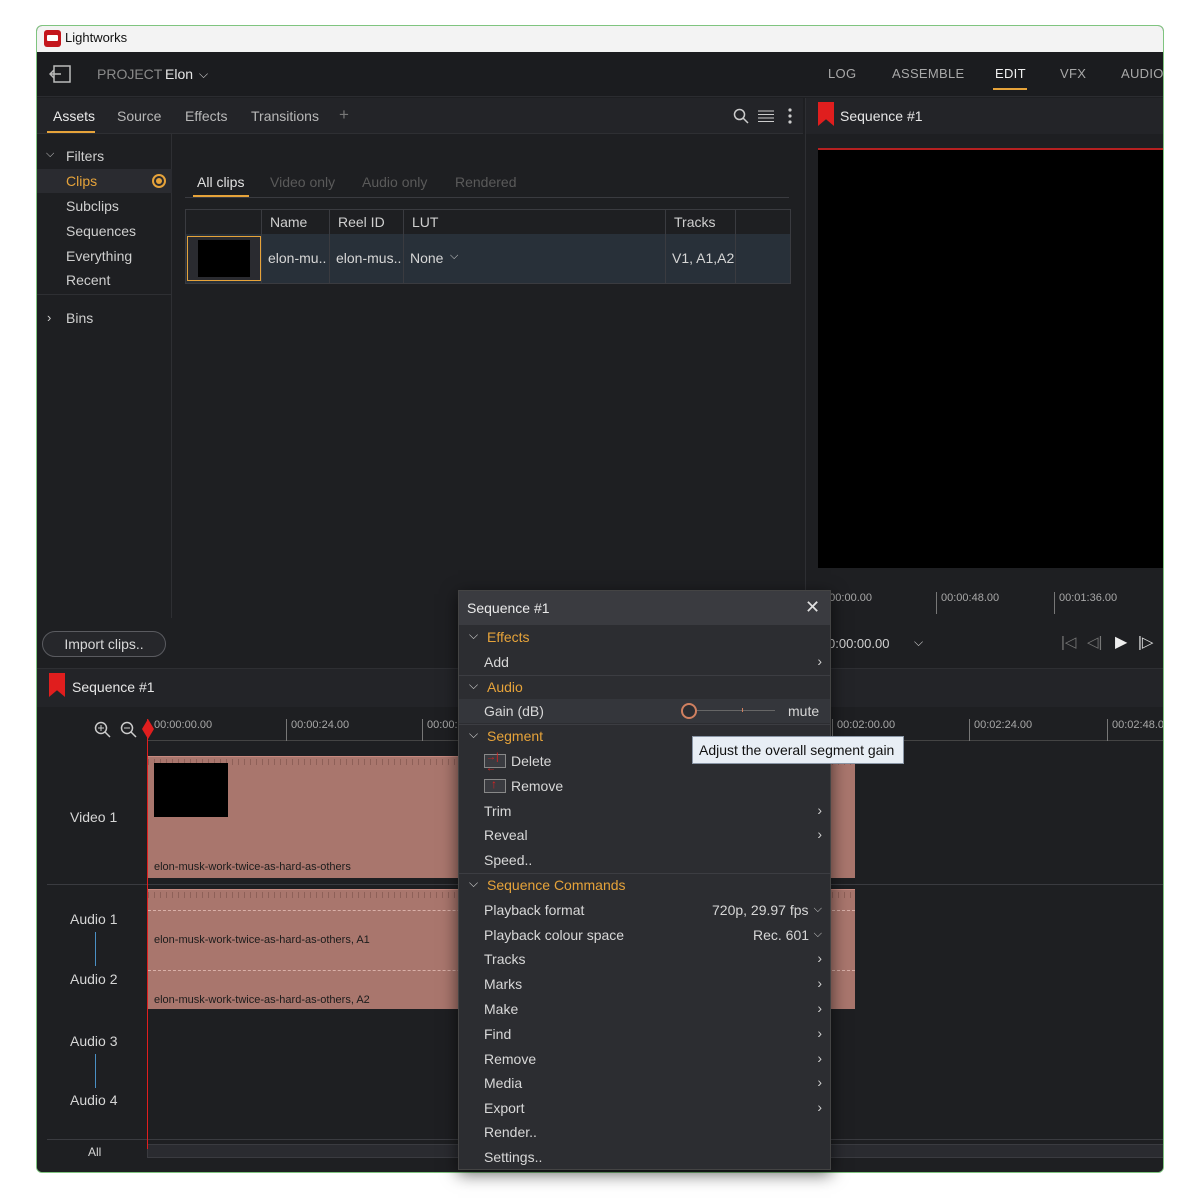 This screenshot has width=1200, height=1200. I want to click on column-name: Name, so click(296, 222).